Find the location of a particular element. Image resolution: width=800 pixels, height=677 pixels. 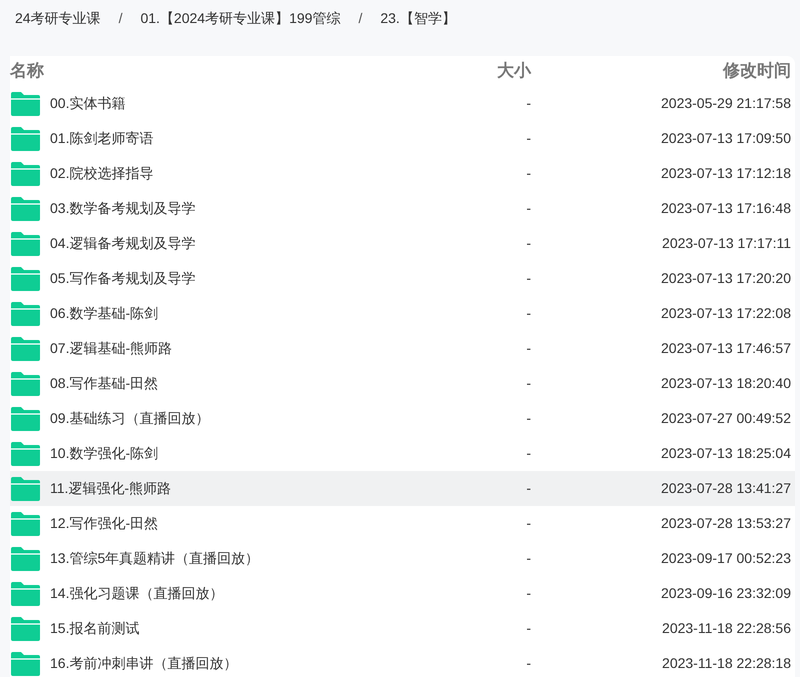

breadcrumb-link: 24考研专业课 is located at coordinates (58, 18).